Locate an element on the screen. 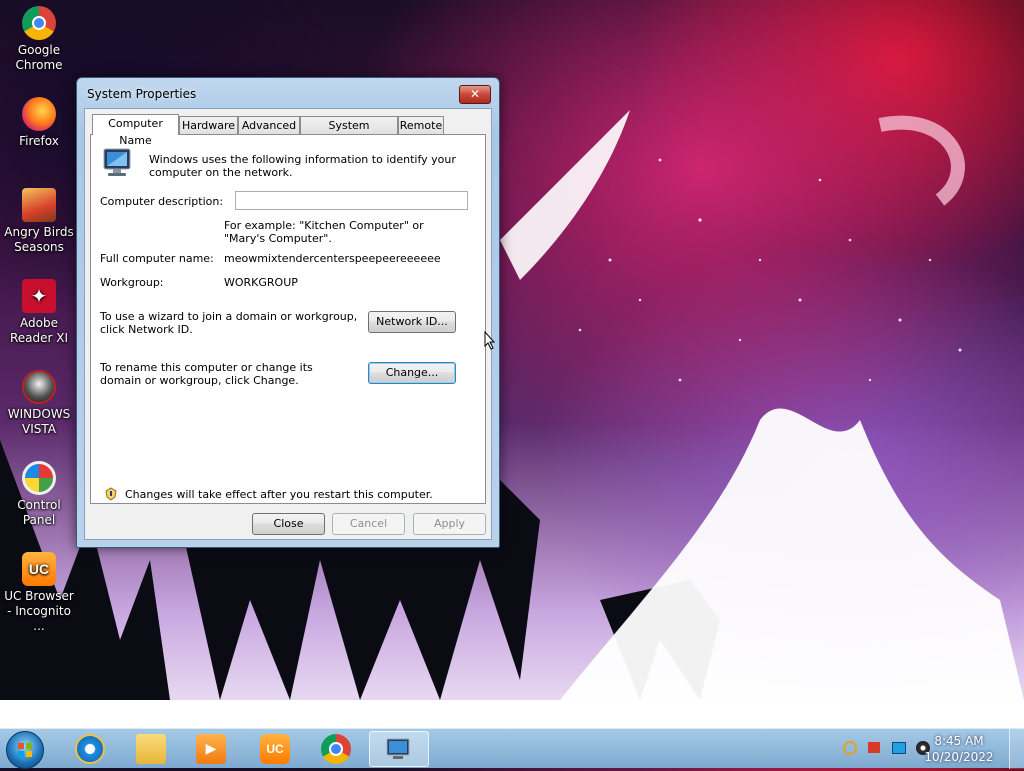 This screenshot has height=771, width=1024. folder-icon is located at coordinates (151, 749).